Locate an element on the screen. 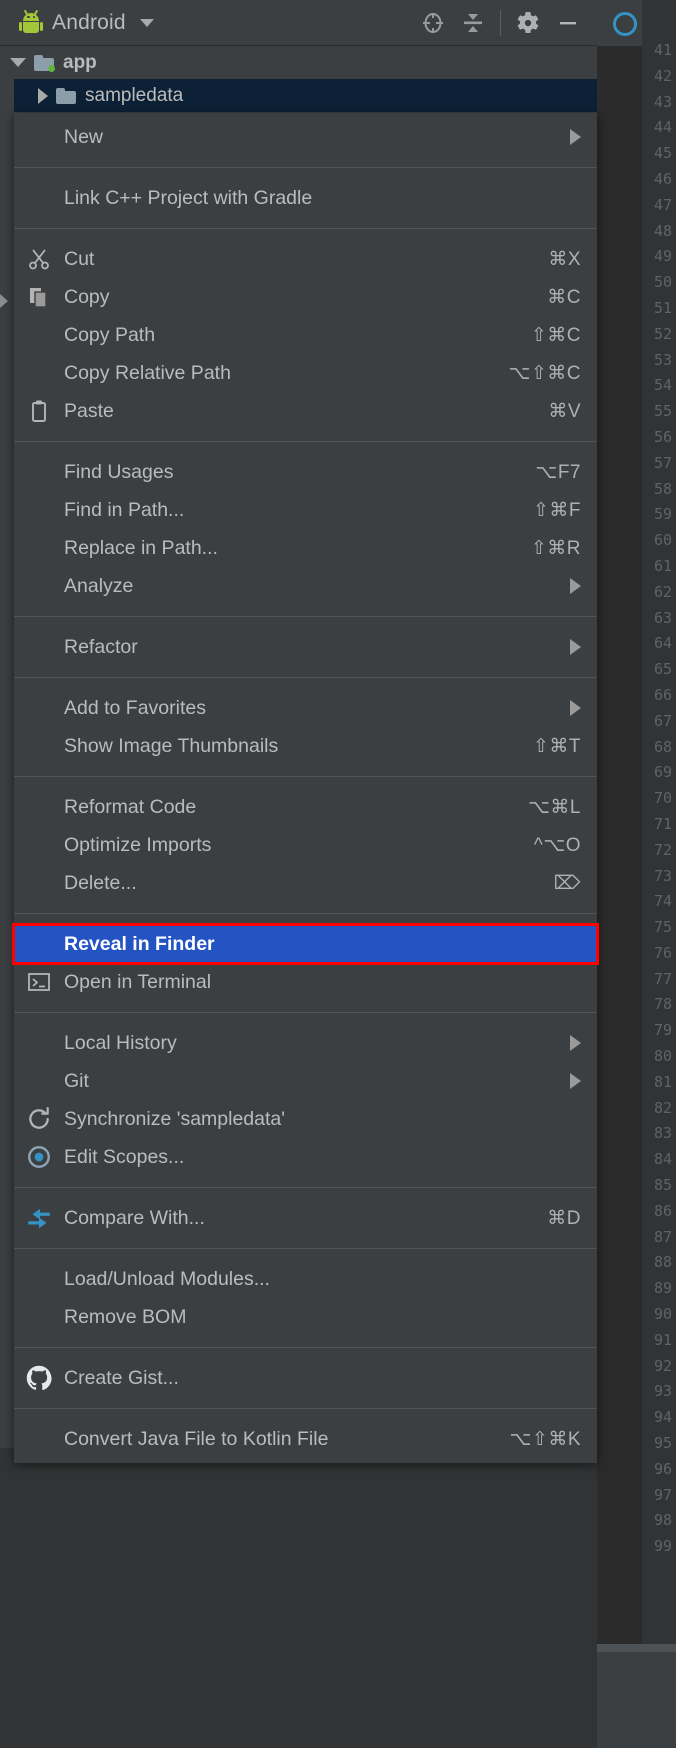  line-number: 74 is located at coordinates (662, 901).